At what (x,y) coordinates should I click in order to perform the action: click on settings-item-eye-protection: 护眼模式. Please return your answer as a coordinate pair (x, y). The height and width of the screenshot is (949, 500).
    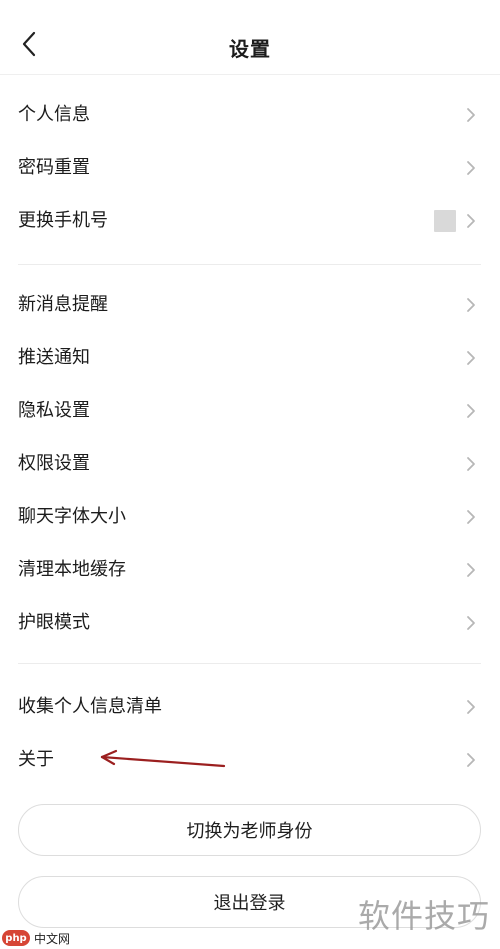
    Looking at the image, I should click on (250, 622).